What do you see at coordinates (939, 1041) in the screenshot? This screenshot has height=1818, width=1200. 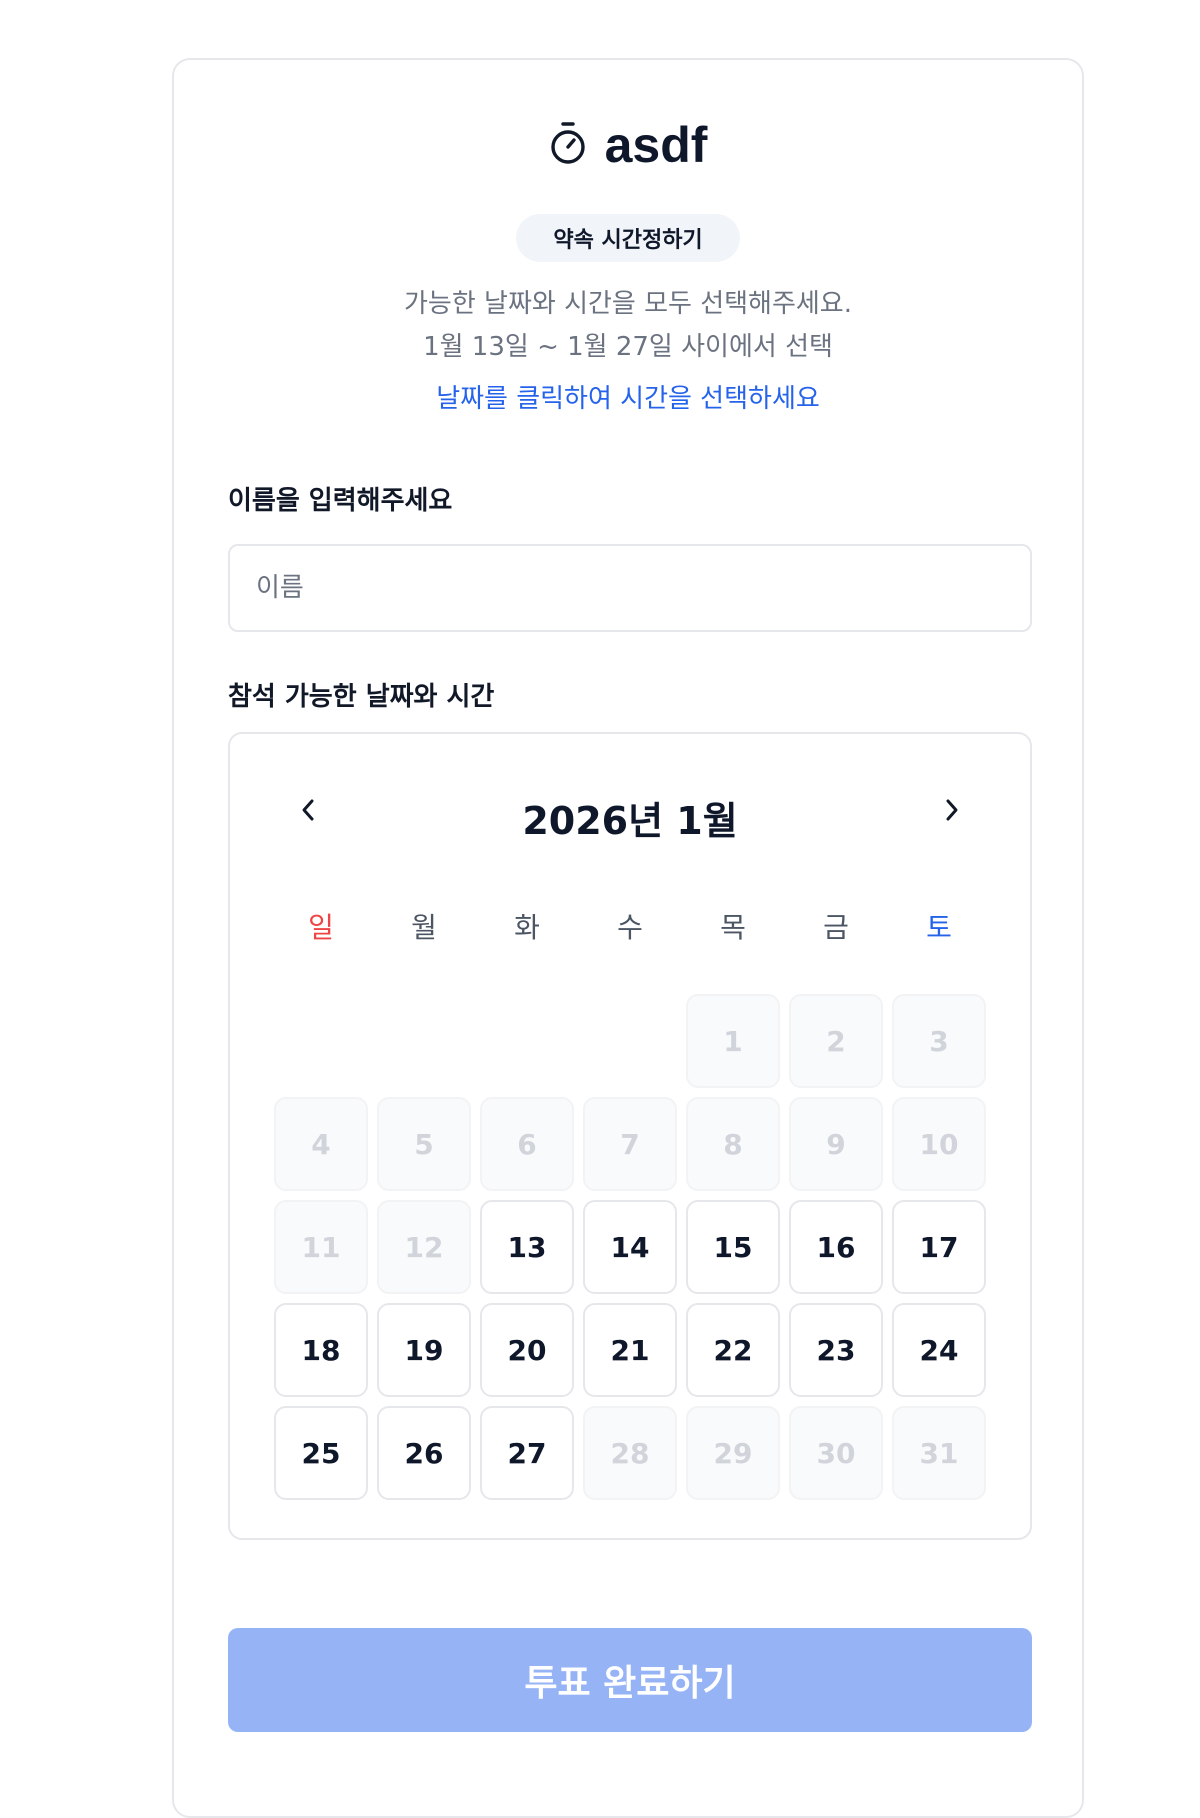 I see `day-cell-disabled: 3` at bounding box center [939, 1041].